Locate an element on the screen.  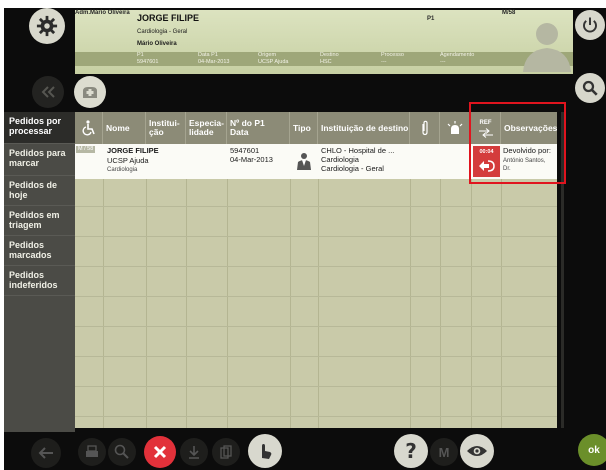
column-header-attachment is located at coordinates (425, 128).